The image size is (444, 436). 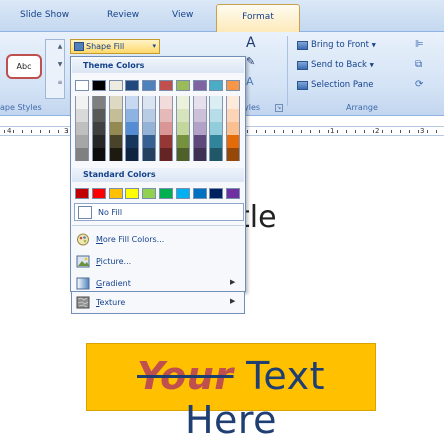 I want to click on tab-review: Review, so click(x=123, y=15).